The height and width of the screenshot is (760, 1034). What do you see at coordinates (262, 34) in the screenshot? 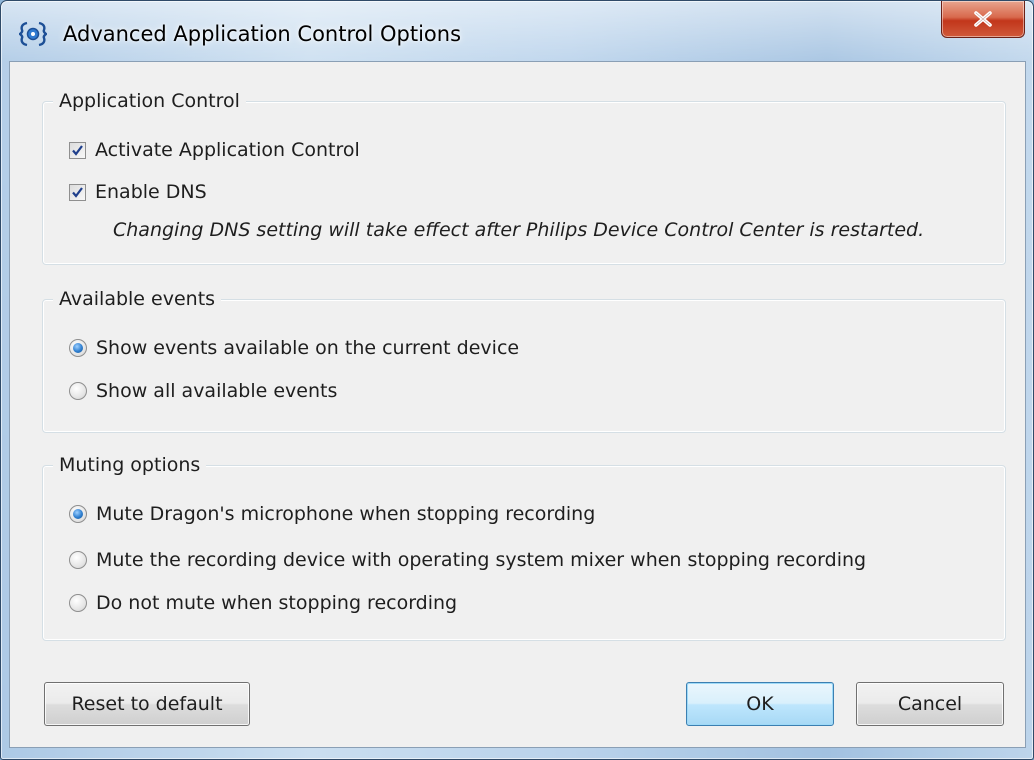
I see `window-title: Advanced Application Control Options` at bounding box center [262, 34].